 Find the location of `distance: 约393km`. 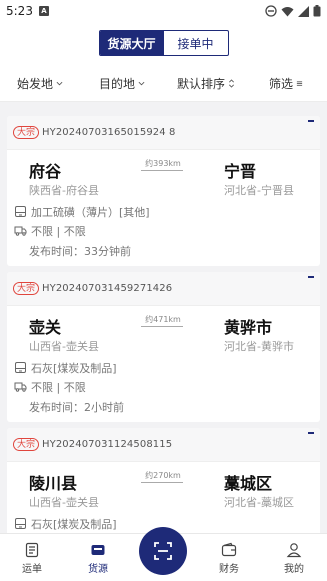

distance: 约393km is located at coordinates (163, 163).